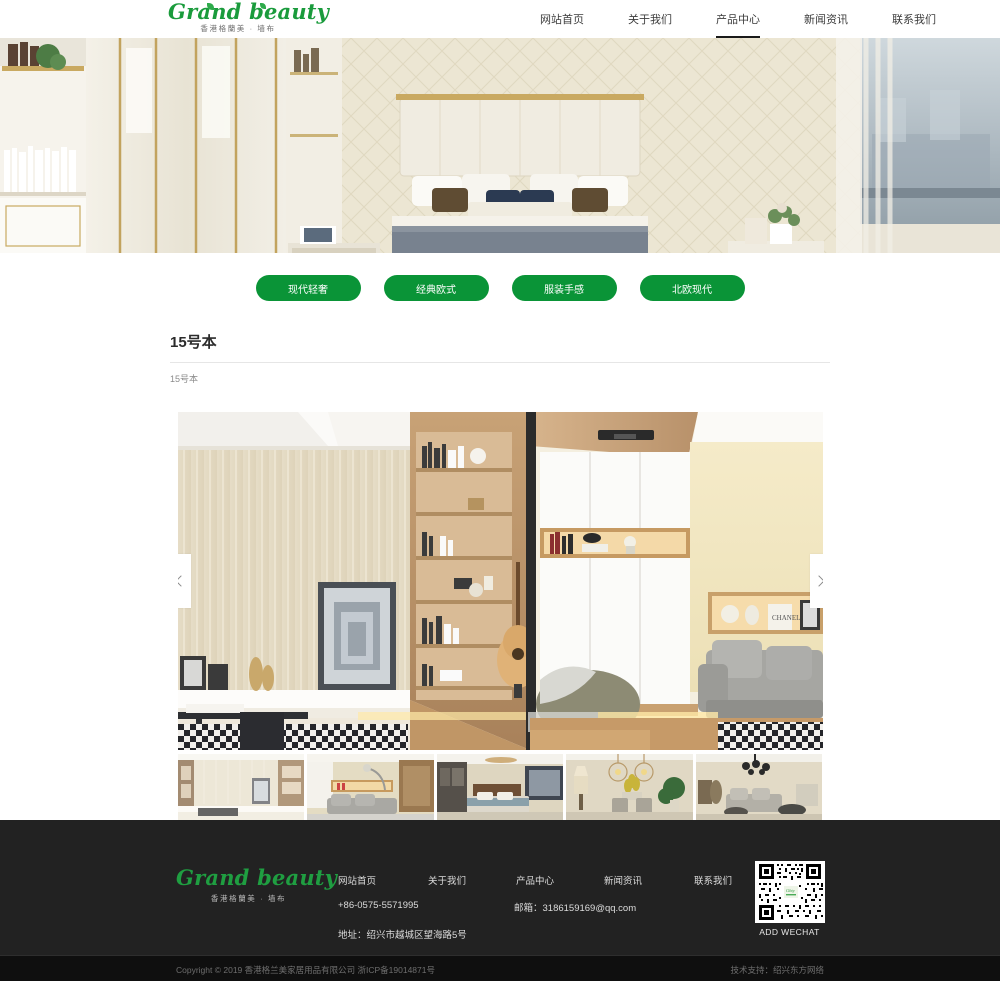 This screenshot has height=981, width=1000. What do you see at coordinates (562, 19) in the screenshot?
I see `nav-item-home: 网站首页` at bounding box center [562, 19].